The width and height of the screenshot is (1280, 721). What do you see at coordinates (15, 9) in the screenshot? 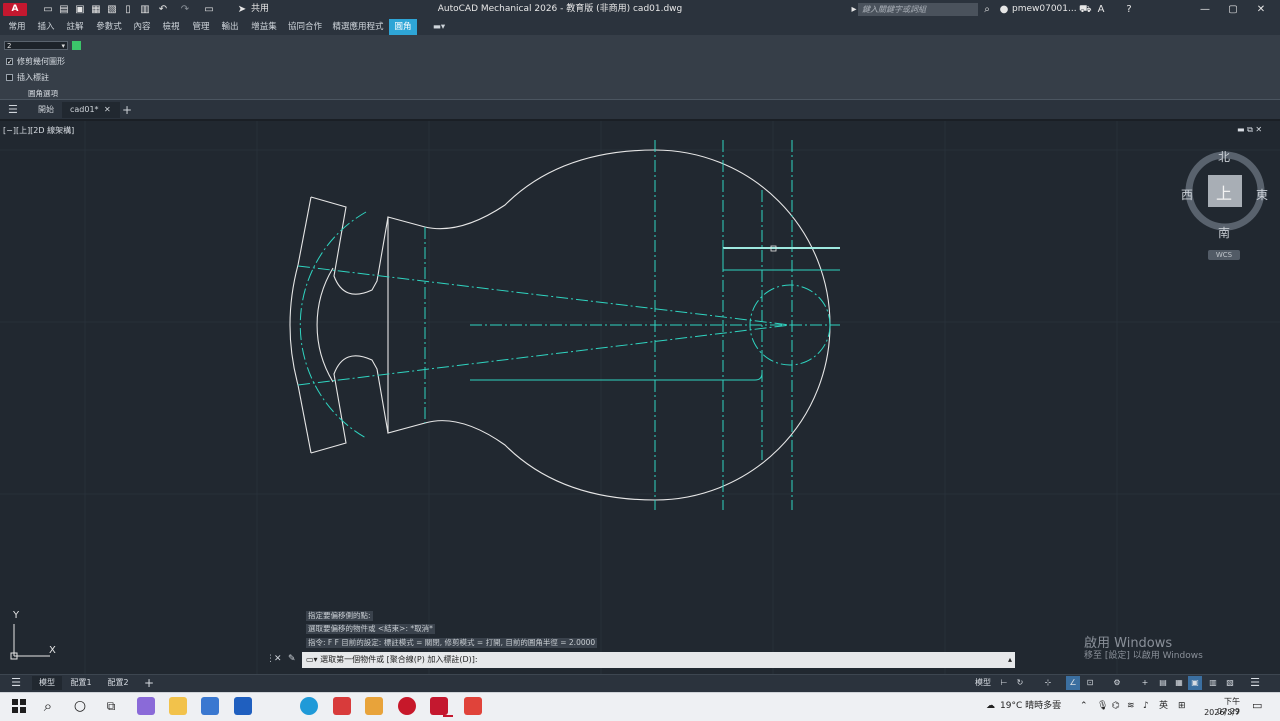
I see `app-menu-button: A` at bounding box center [15, 9].